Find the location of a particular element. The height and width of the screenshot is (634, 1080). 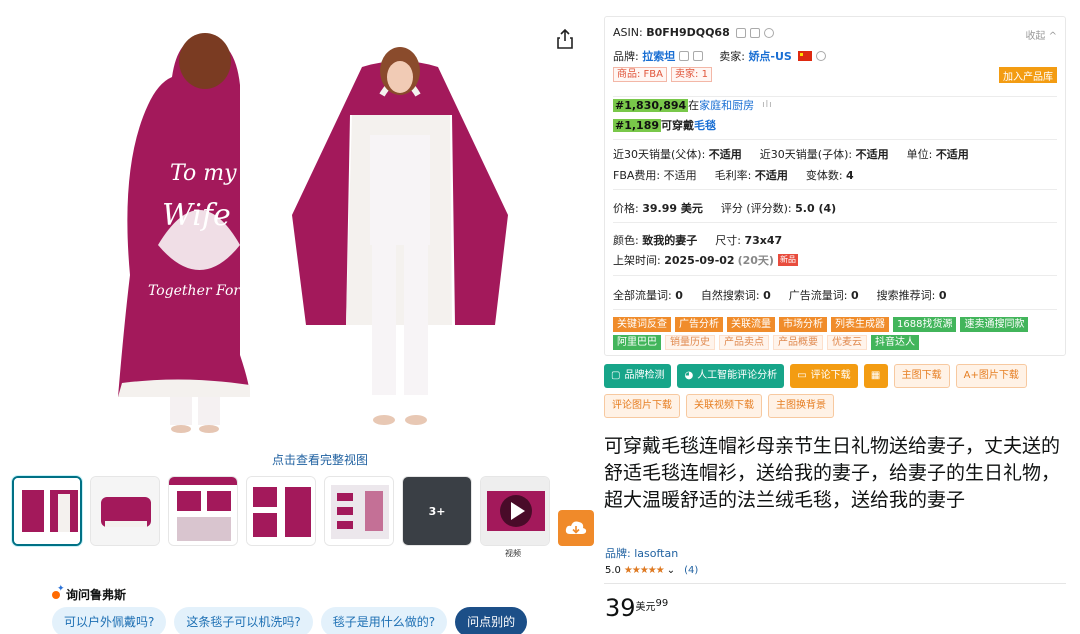

share-icon is located at coordinates (565, 39).